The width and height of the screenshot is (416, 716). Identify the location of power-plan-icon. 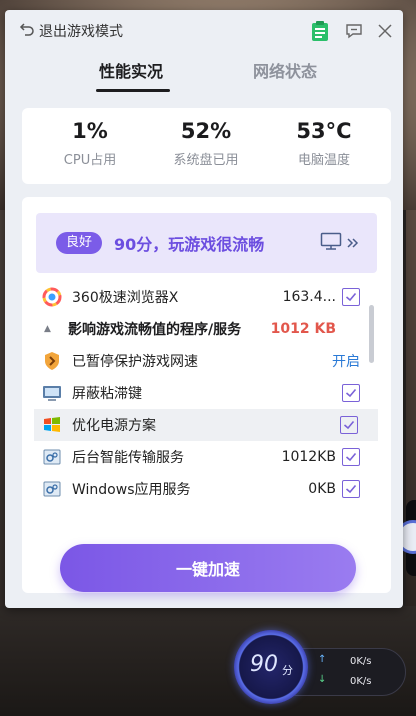
(52, 425).